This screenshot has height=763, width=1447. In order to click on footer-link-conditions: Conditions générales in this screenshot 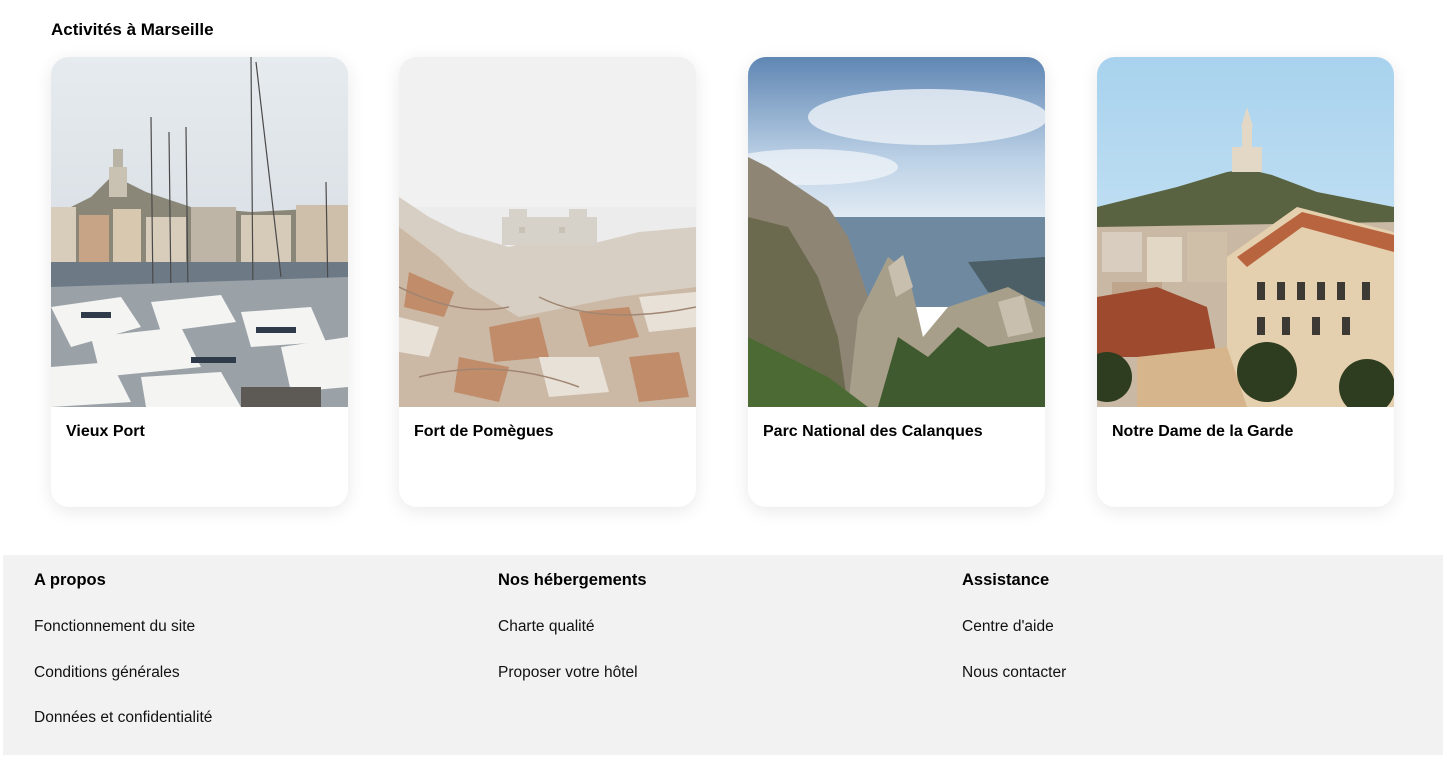, I will do `click(107, 673)`.